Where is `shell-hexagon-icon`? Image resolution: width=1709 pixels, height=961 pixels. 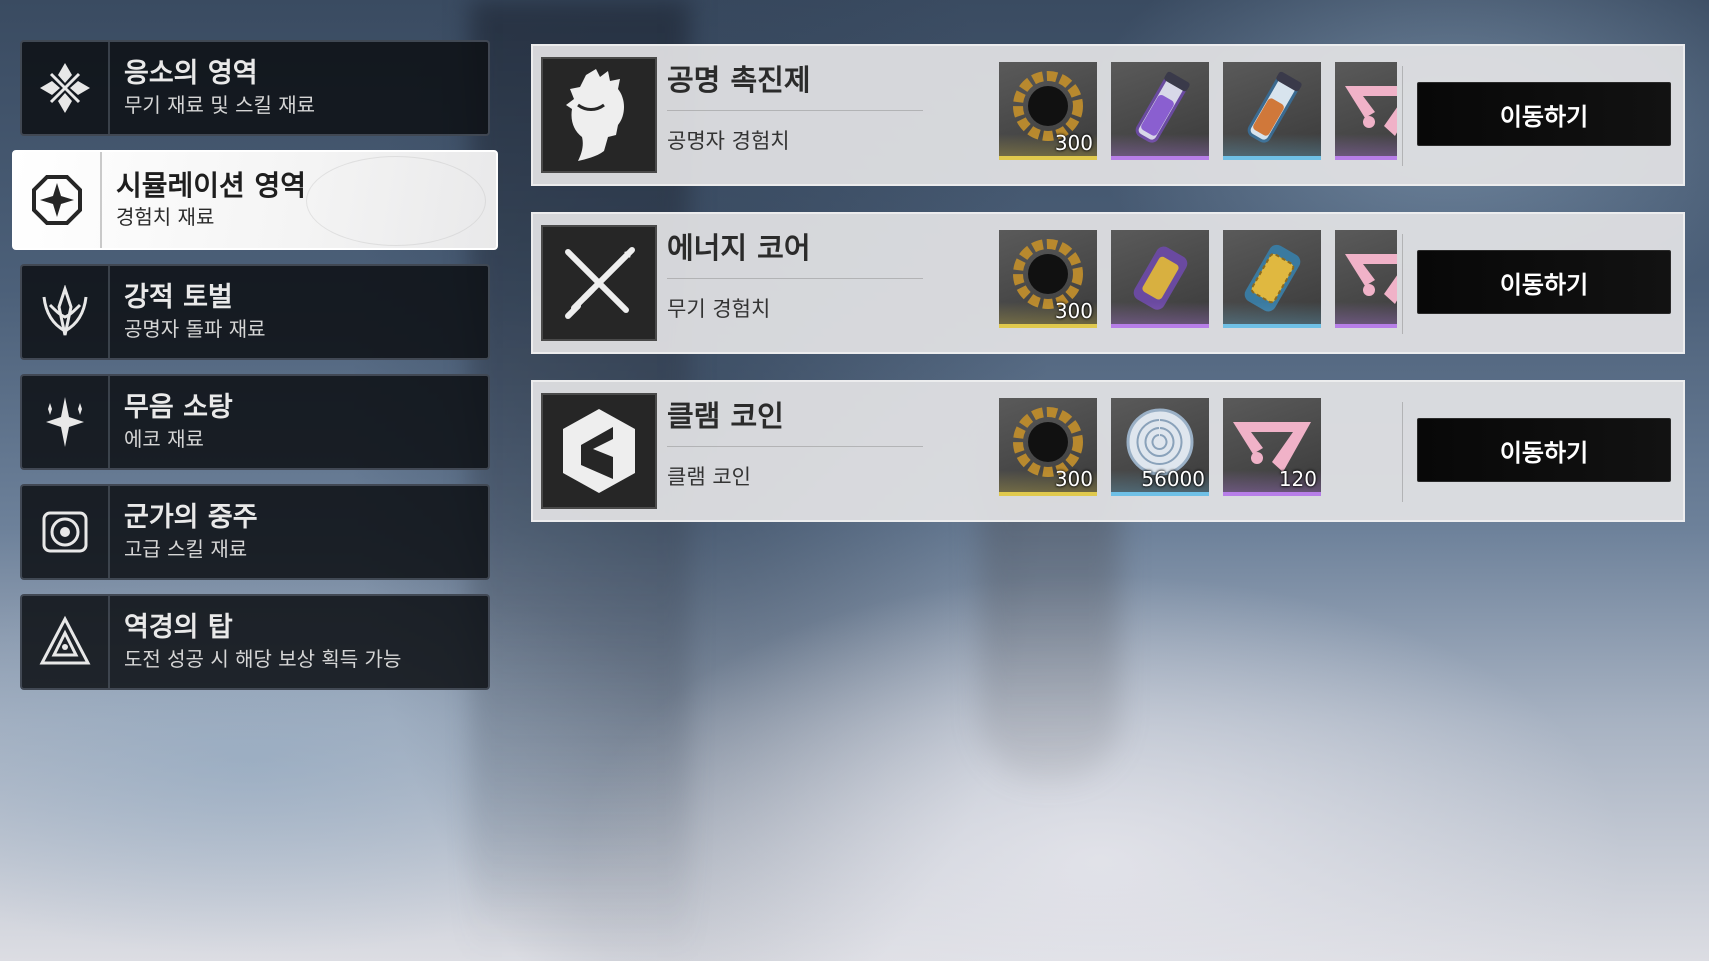 shell-hexagon-icon is located at coordinates (599, 451).